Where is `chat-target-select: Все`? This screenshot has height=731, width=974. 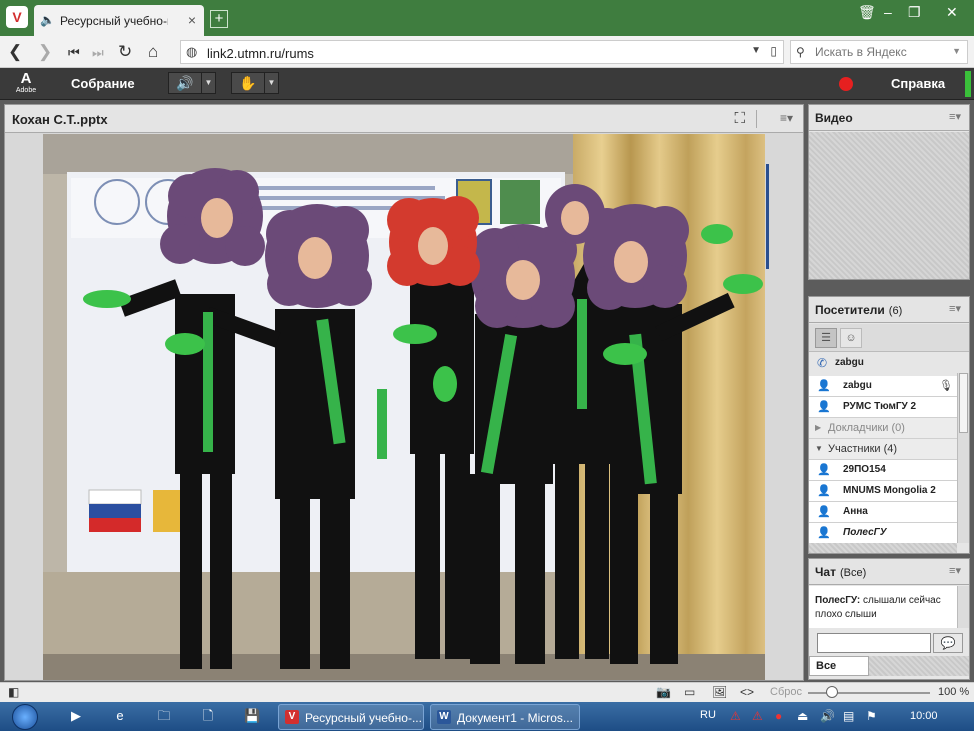
chat-target-select: Все is located at coordinates (839, 666).